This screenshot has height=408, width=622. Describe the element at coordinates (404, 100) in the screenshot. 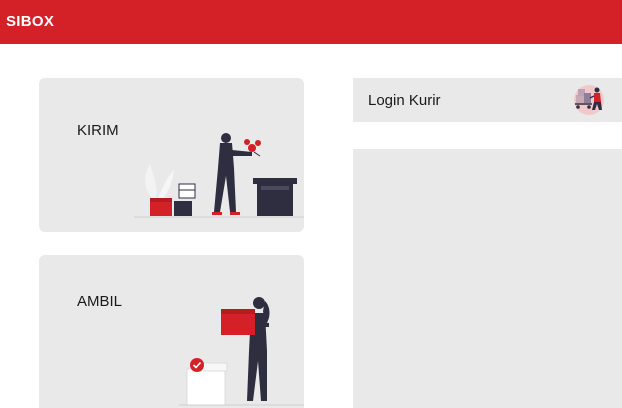

I see `login-kurir-label: Login Kurir` at that location.